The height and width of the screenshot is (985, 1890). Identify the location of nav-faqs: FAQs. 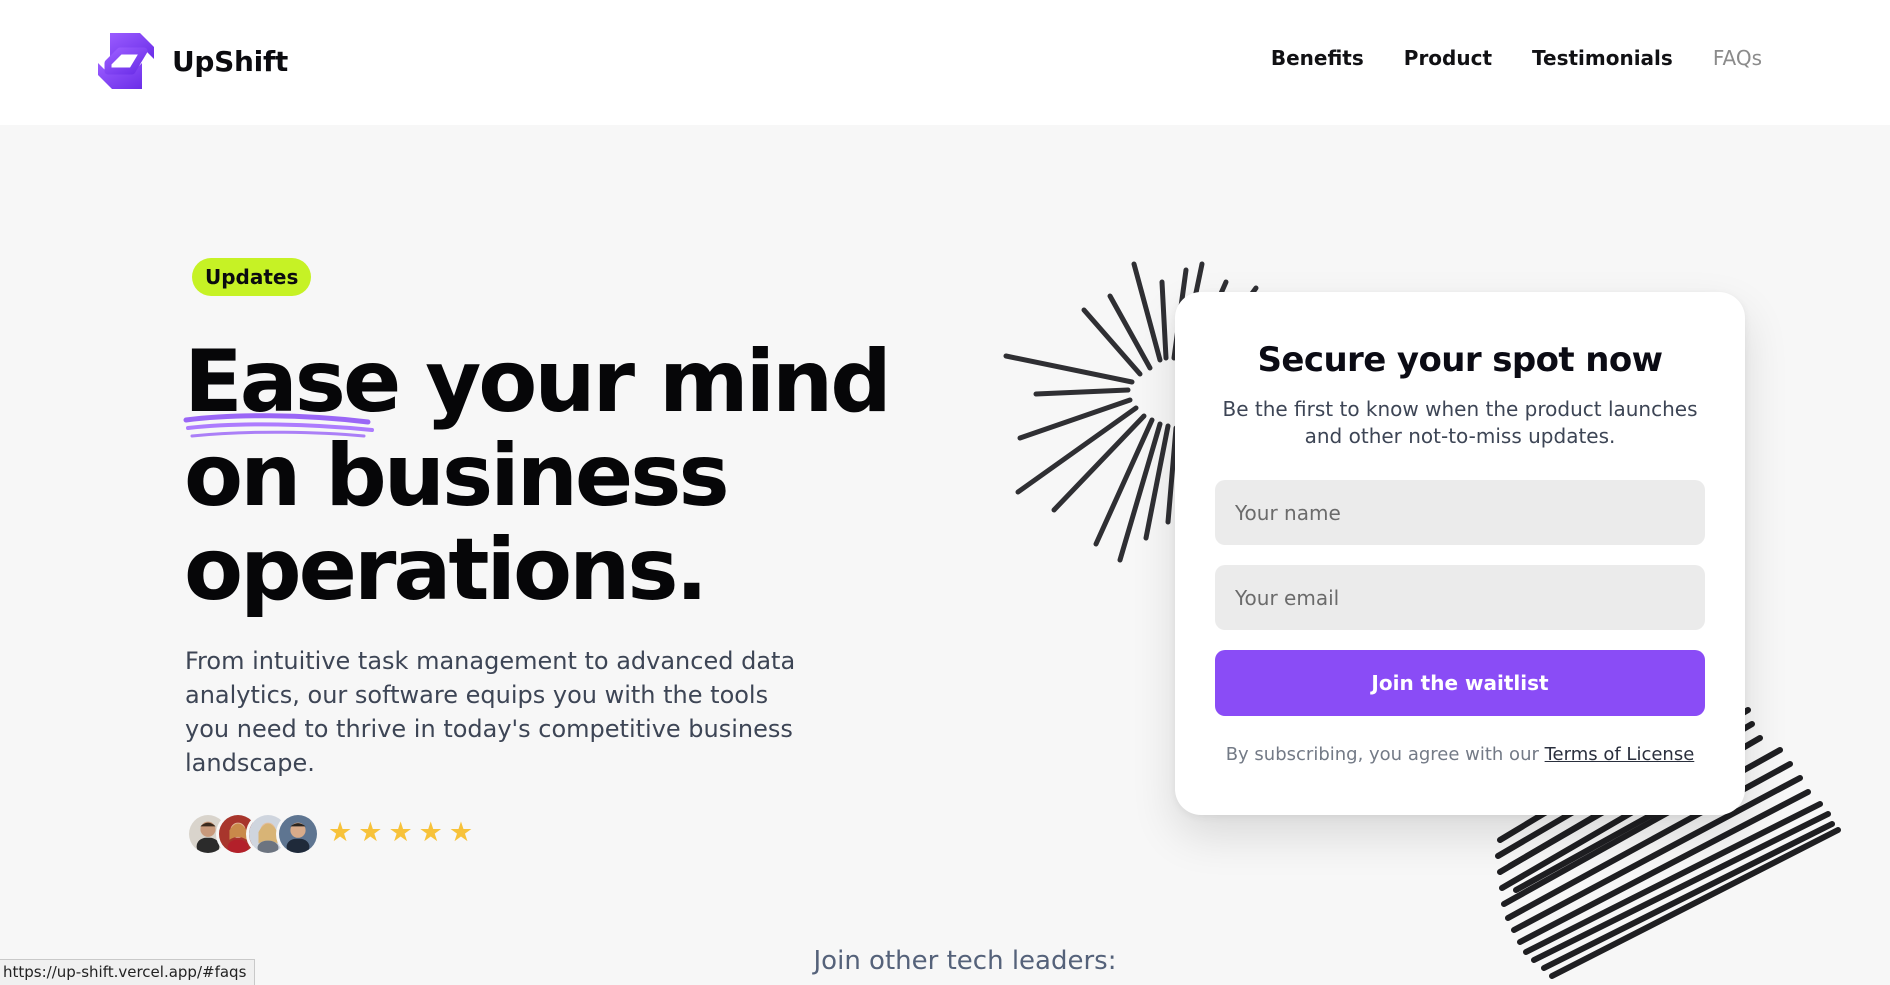
(1737, 58).